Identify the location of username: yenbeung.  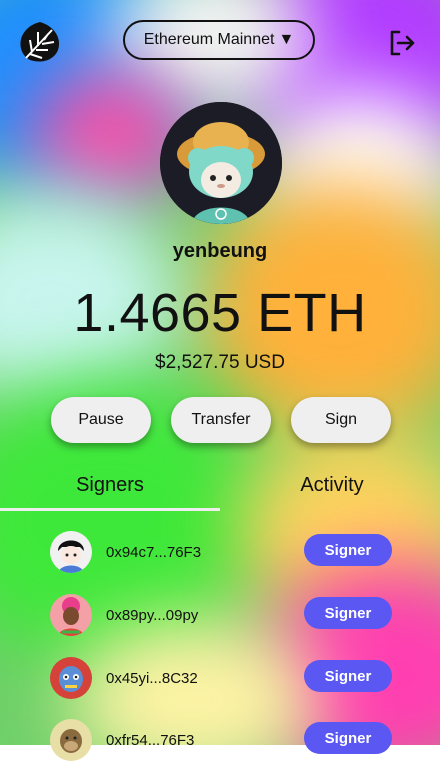
(220, 251).